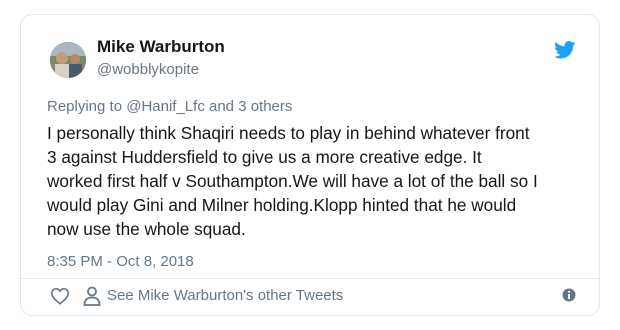 The width and height of the screenshot is (620, 330). What do you see at coordinates (248, 106) in the screenshot?
I see `reply-others-link: and 3 others` at bounding box center [248, 106].